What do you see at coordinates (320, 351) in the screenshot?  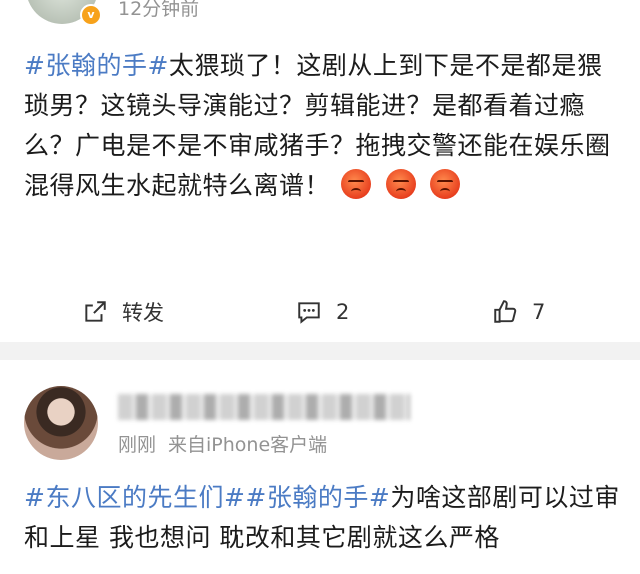 I see `post-separator` at bounding box center [320, 351].